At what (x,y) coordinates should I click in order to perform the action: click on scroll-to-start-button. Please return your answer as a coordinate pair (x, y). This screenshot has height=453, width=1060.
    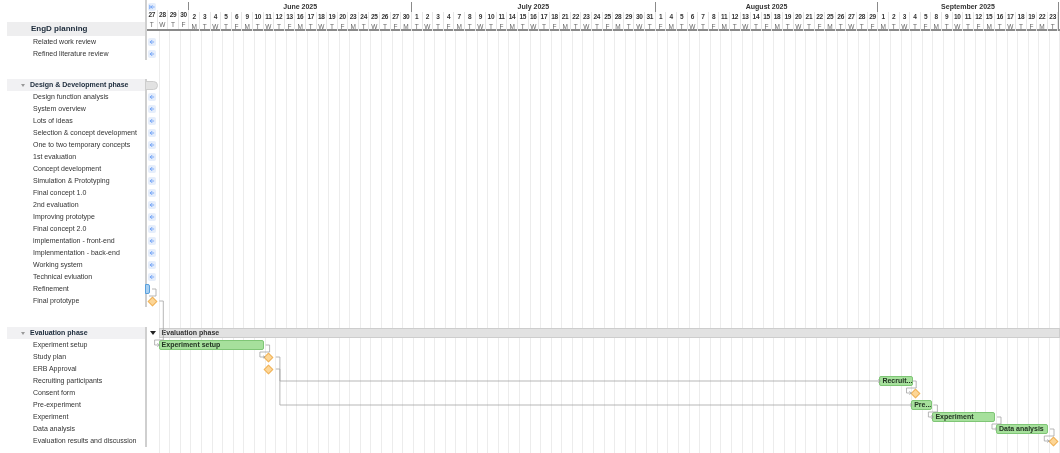
    Looking at the image, I should click on (152, 7).